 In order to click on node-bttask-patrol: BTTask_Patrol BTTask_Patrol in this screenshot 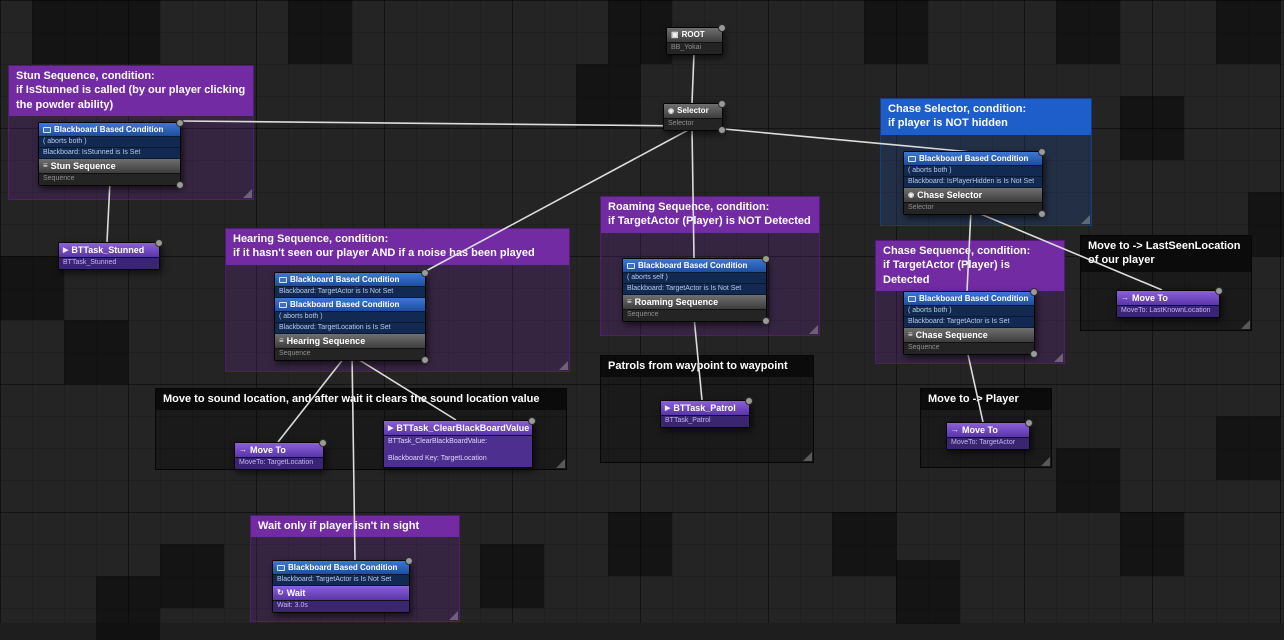, I will do `click(706, 412)`.